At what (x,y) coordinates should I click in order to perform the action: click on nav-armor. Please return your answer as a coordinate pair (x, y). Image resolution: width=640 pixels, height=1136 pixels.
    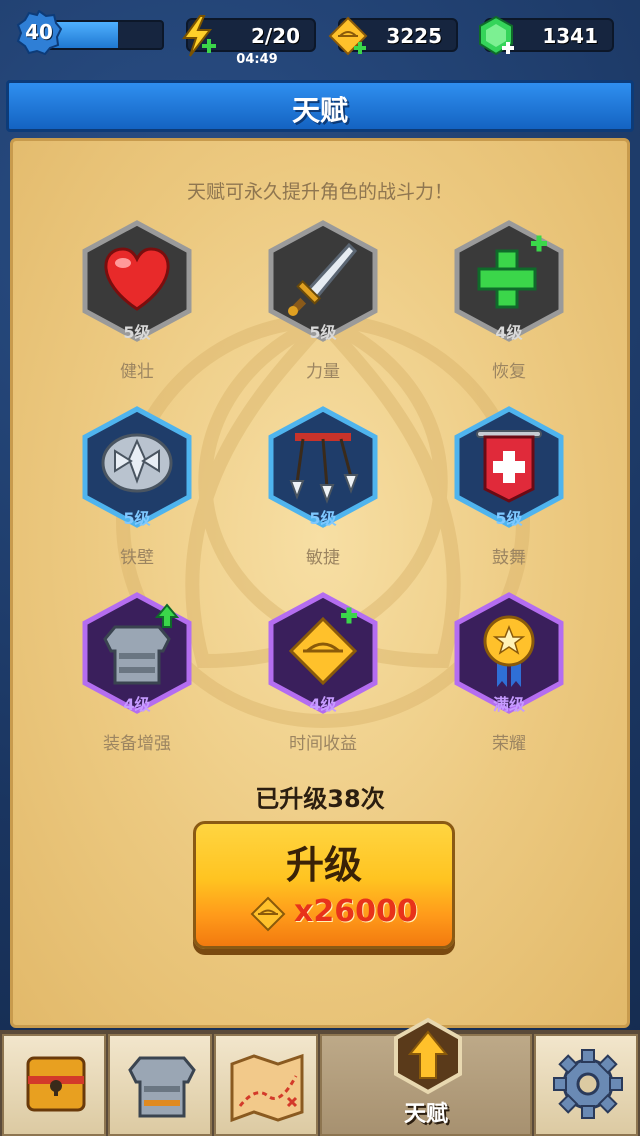
    Looking at the image, I should click on (160, 1085).